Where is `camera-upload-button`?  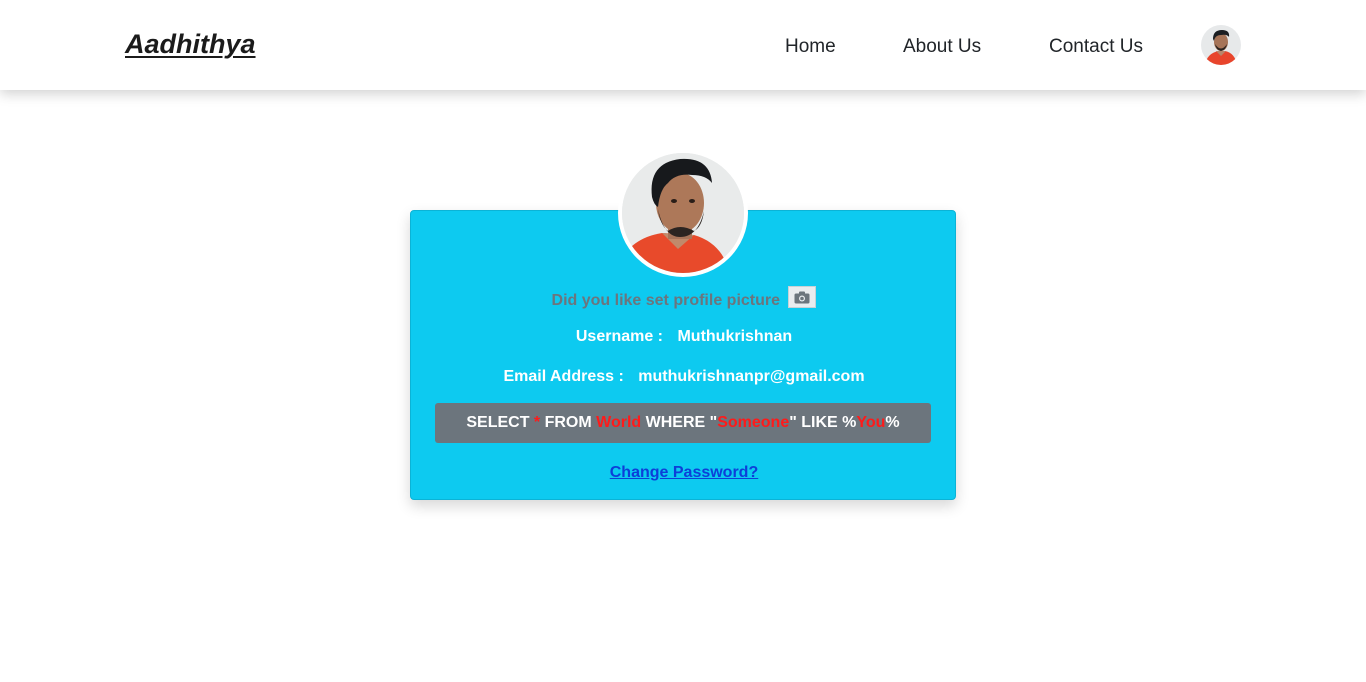 camera-upload-button is located at coordinates (802, 297).